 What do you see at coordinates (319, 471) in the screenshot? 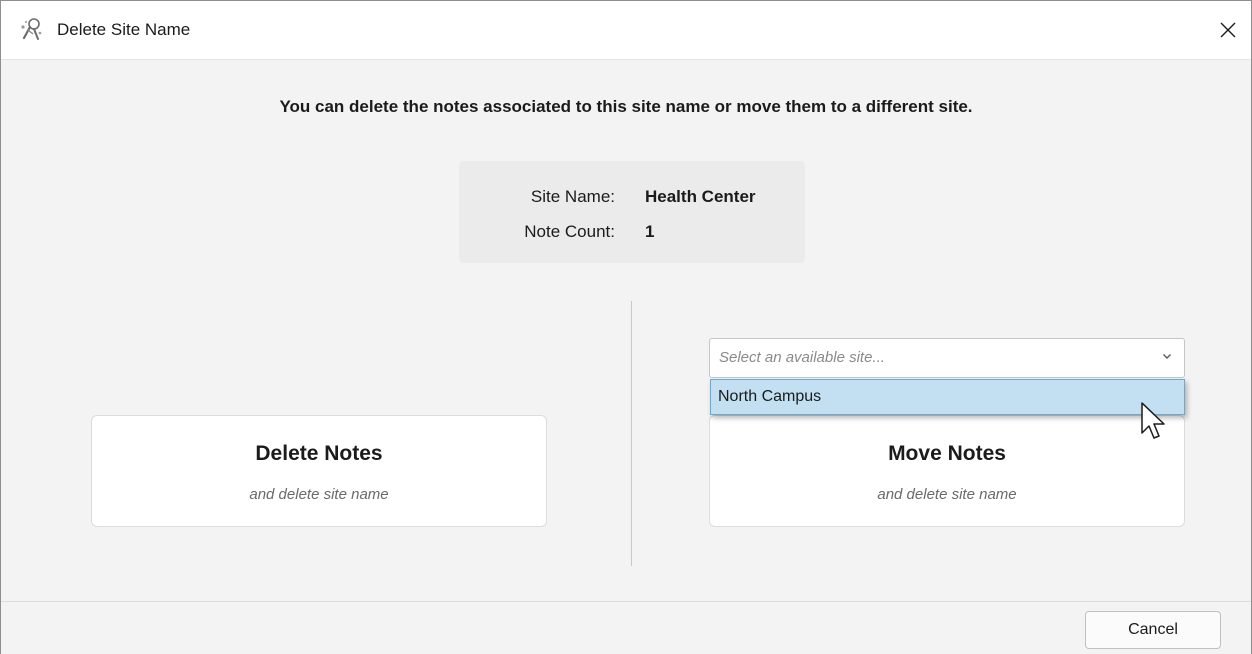
I see `delete-notes-button: Delete Notes and delete site name` at bounding box center [319, 471].